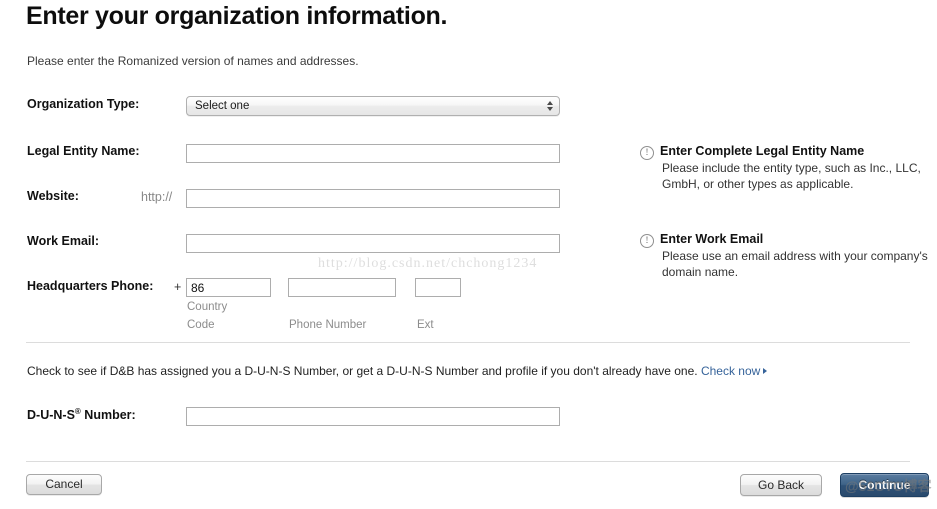 The height and width of the screenshot is (509, 937). What do you see at coordinates (373, 243) in the screenshot?
I see `work-email-input` at bounding box center [373, 243].